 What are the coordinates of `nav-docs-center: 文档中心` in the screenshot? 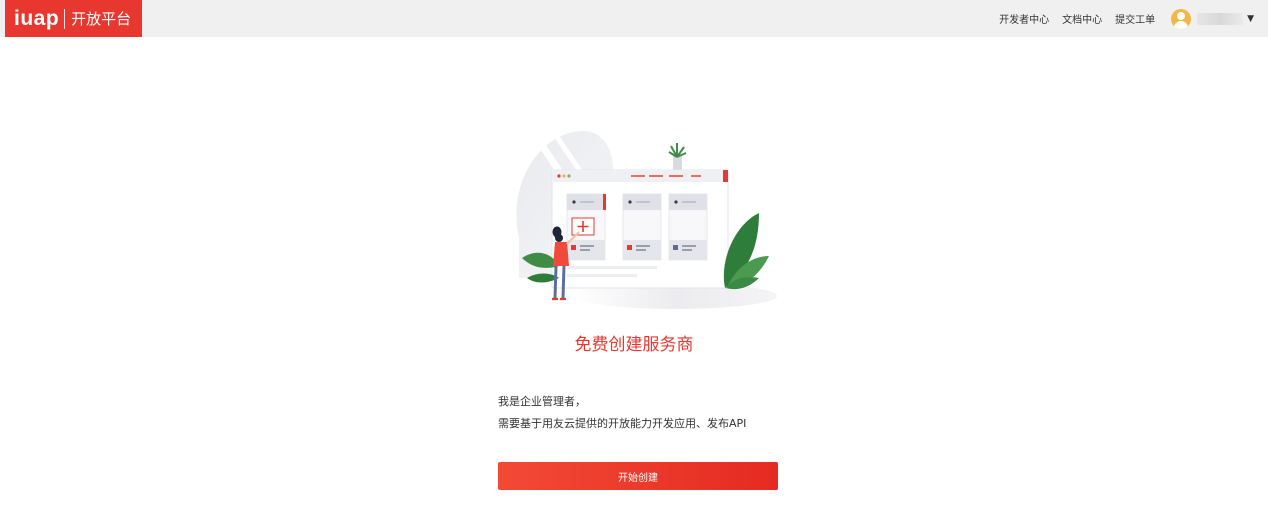 It's located at (1082, 18).